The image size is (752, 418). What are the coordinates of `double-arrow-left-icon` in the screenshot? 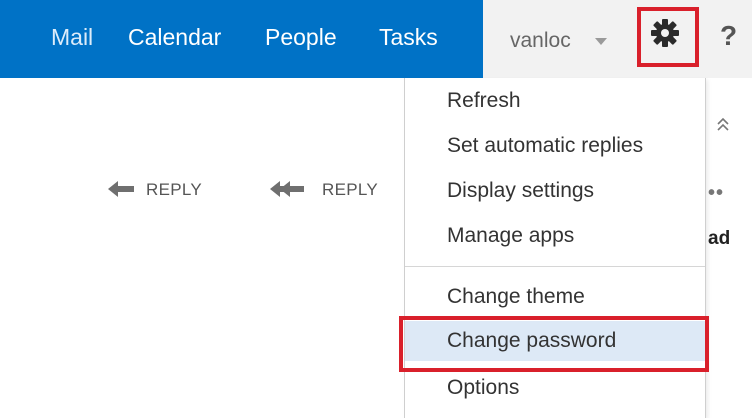 It's located at (287, 189).